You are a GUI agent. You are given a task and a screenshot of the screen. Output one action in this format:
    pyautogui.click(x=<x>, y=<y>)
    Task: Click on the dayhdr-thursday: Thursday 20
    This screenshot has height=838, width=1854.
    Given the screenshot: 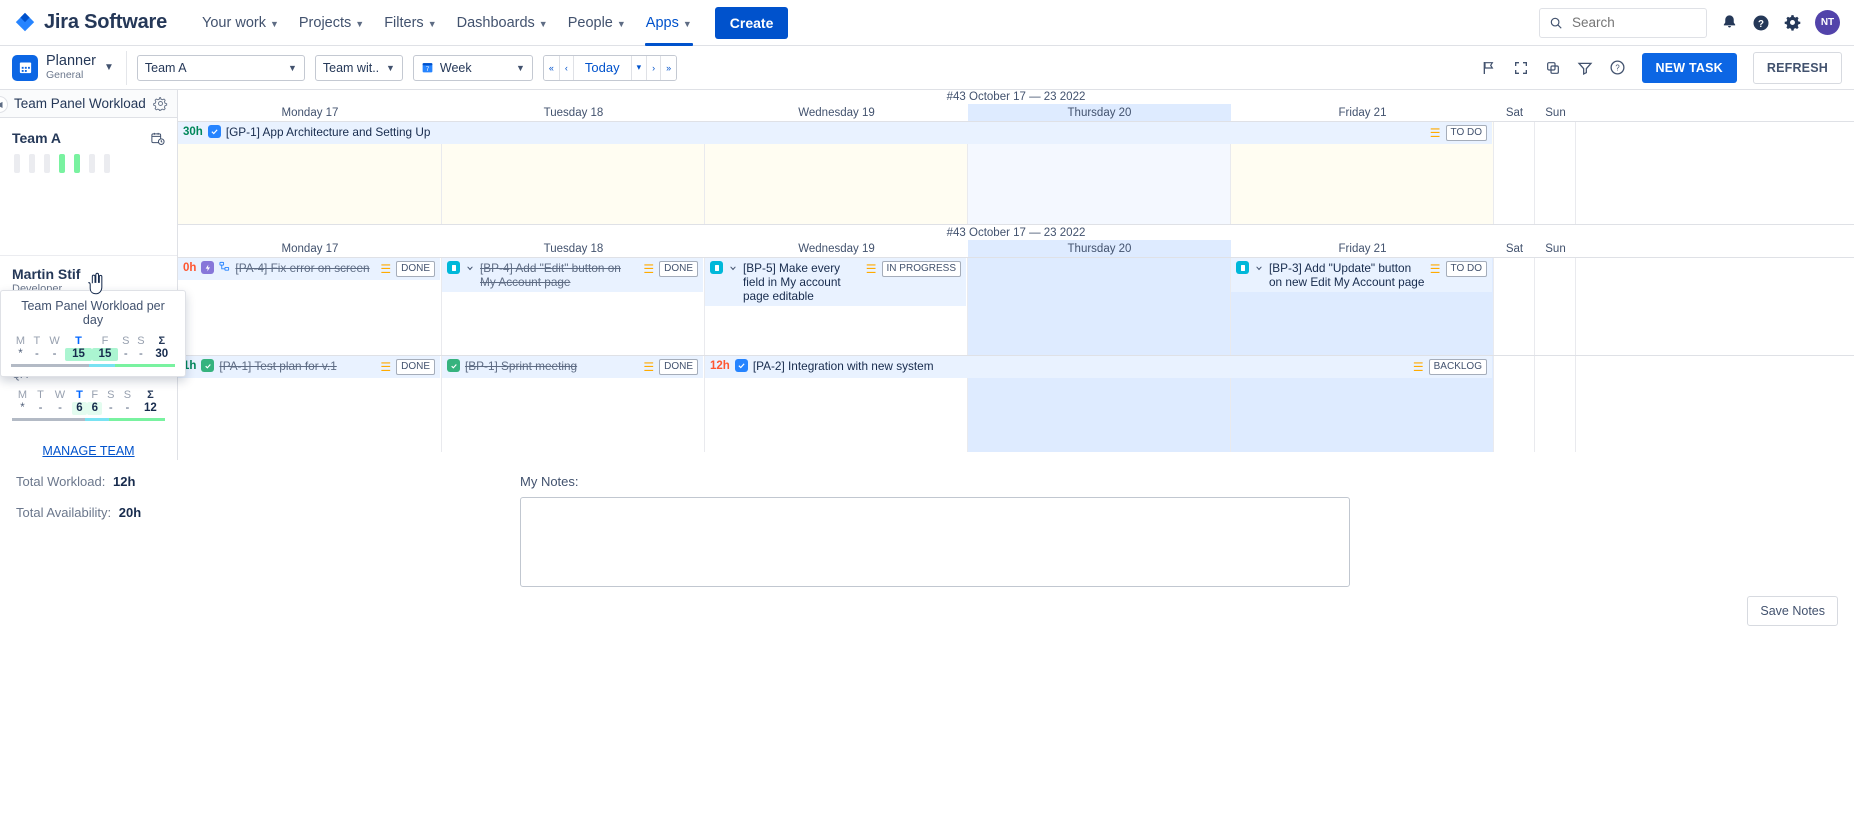 What is the action you would take?
    pyautogui.click(x=1099, y=112)
    